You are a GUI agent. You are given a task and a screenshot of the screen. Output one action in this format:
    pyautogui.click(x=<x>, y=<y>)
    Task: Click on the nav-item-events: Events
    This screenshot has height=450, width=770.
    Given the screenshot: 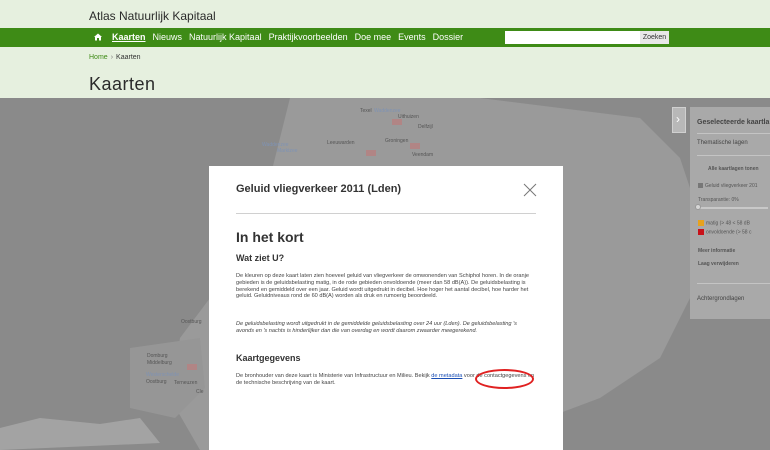 What is the action you would take?
    pyautogui.click(x=412, y=37)
    